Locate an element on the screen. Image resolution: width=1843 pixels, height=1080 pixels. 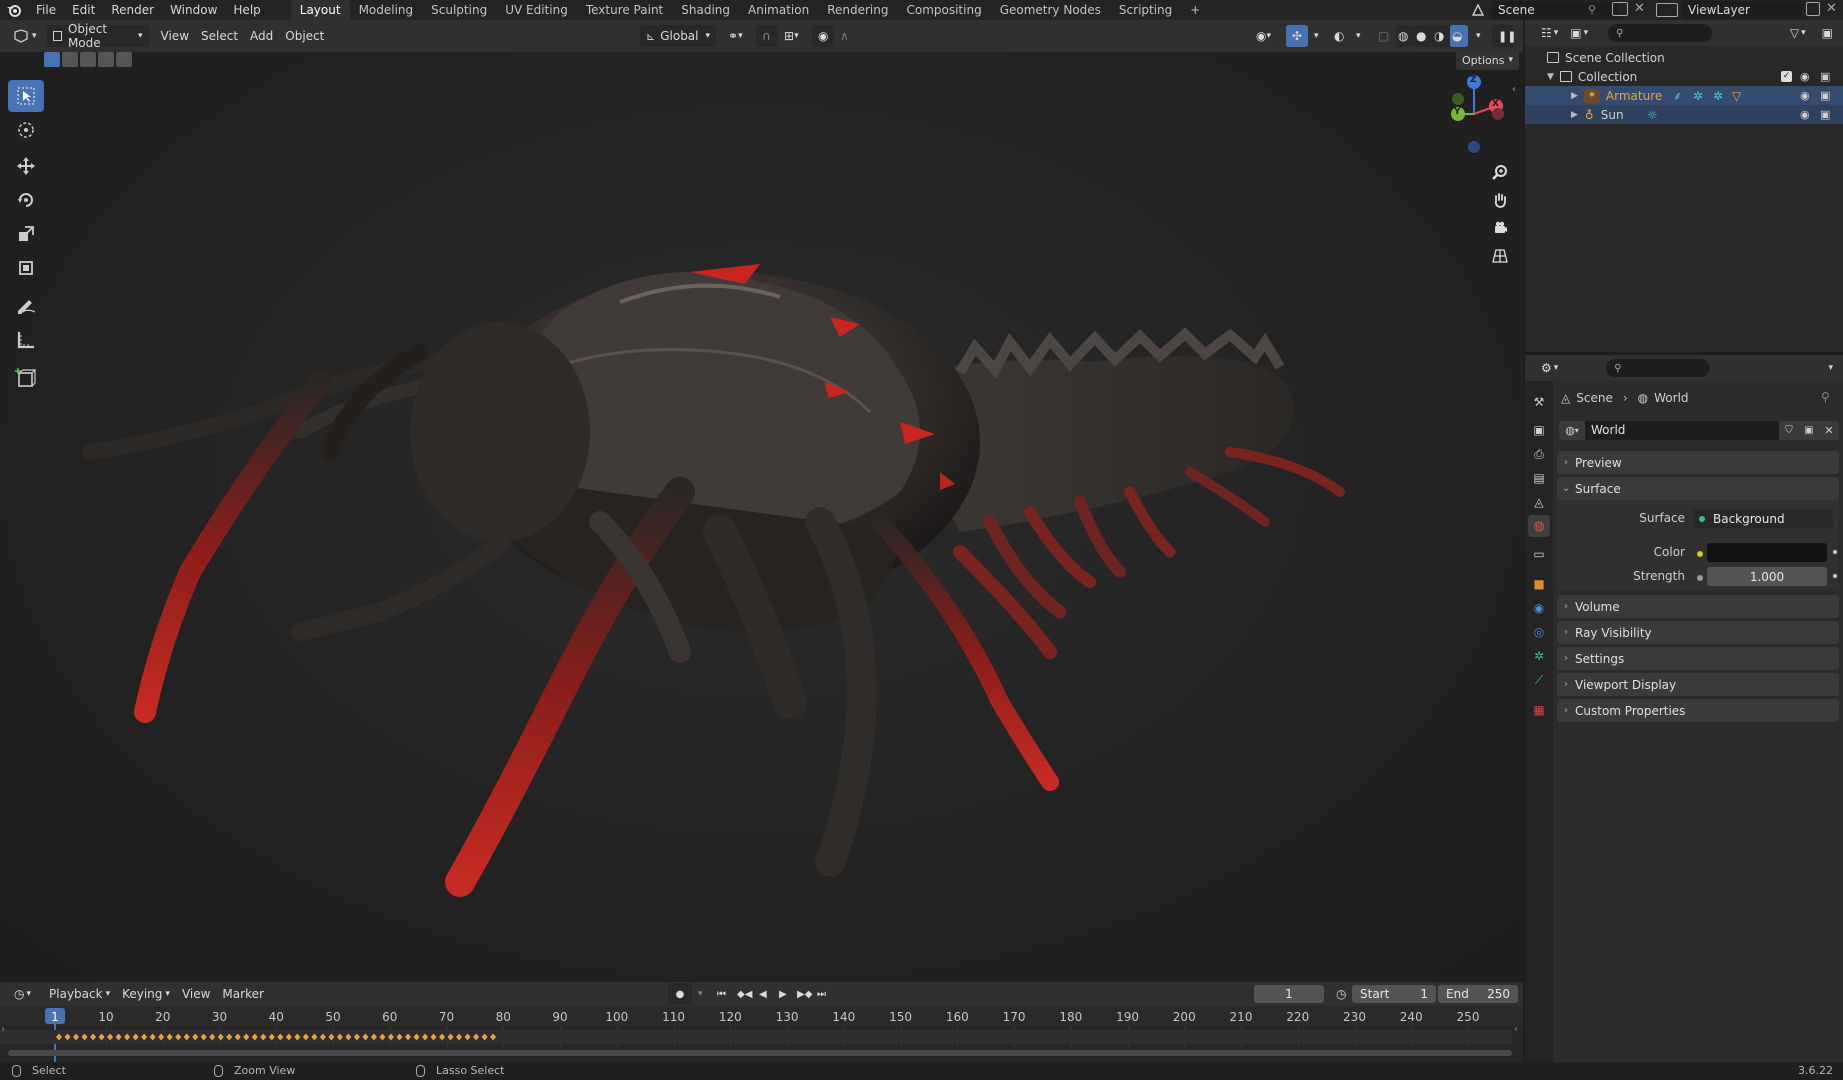
proportional-edit-toggle: ◉ is located at coordinates (823, 36).